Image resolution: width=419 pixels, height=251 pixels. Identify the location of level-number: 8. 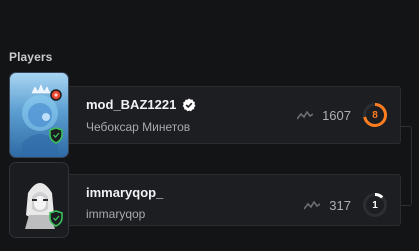
(375, 115).